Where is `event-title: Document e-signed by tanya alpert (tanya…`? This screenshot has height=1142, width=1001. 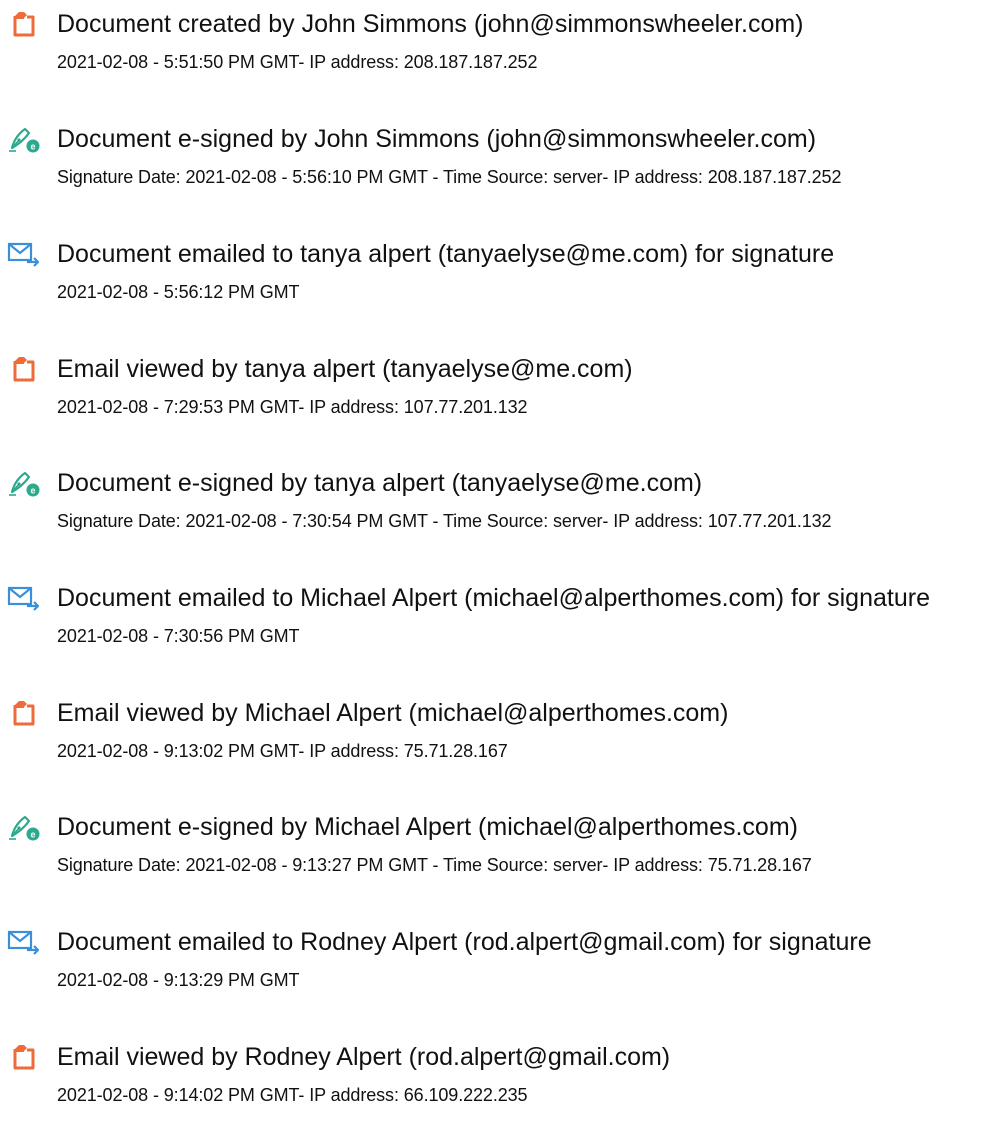
event-title: Document e-signed by tanya alpert (tanya… is located at coordinates (380, 483).